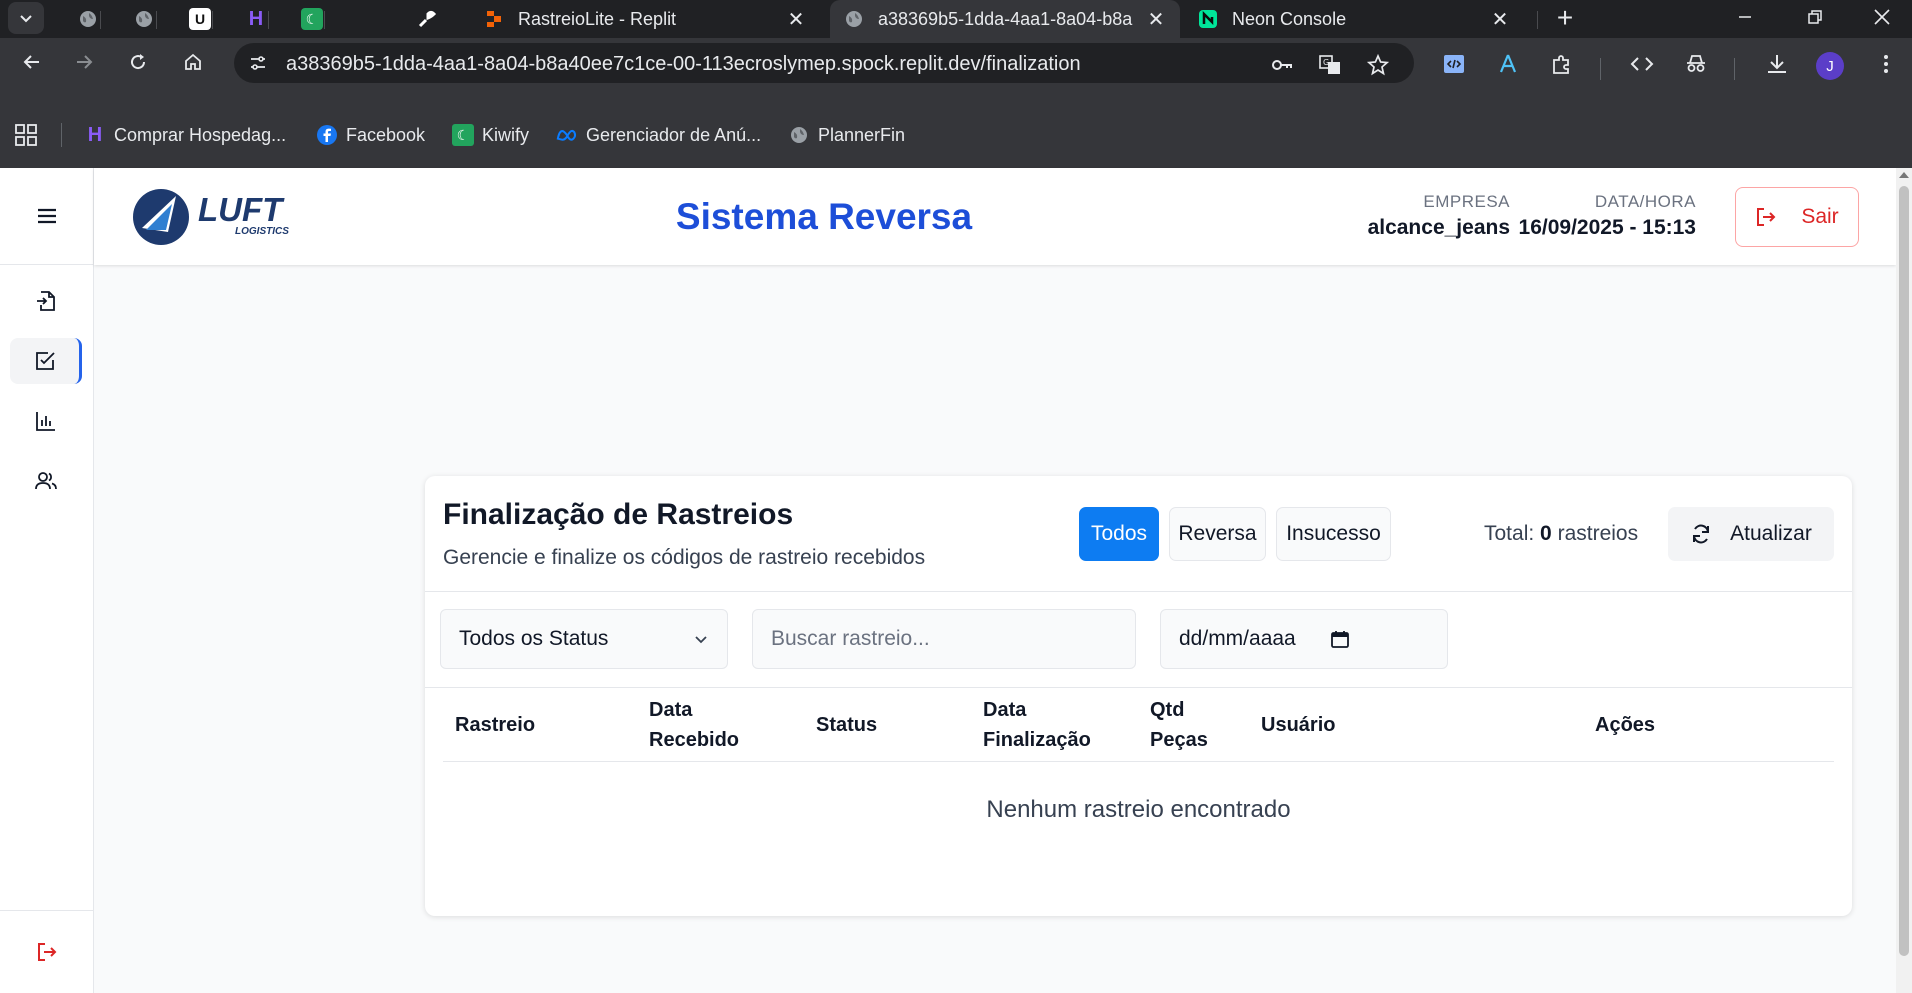 The width and height of the screenshot is (1912, 993). What do you see at coordinates (584, 639) in the screenshot?
I see `status-select: Todos os Status` at bounding box center [584, 639].